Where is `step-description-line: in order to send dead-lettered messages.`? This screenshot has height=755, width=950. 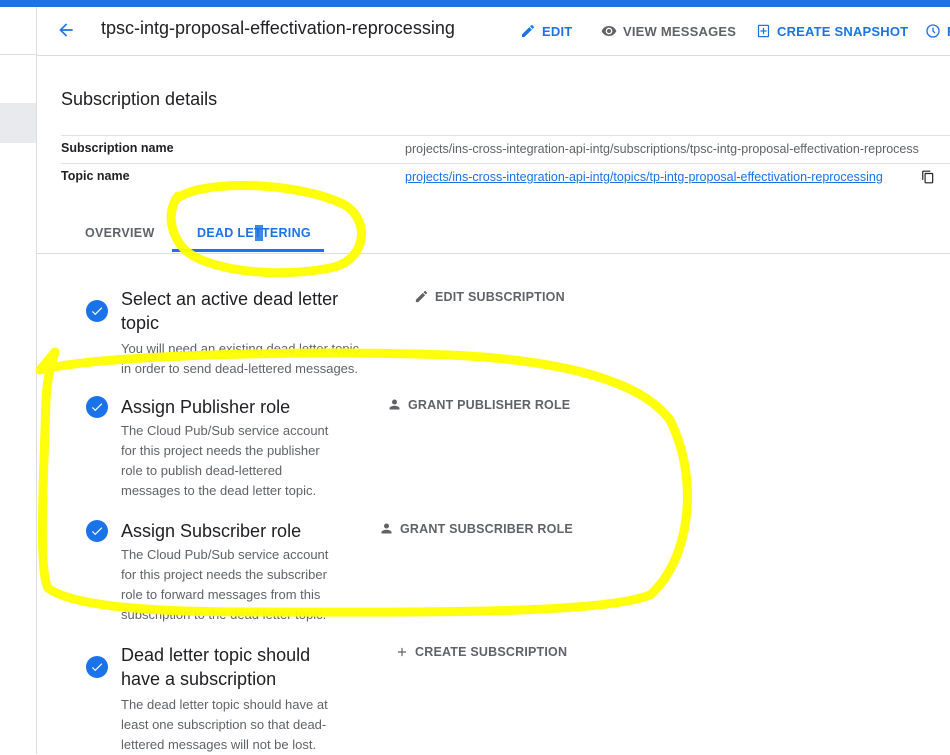 step-description-line: in order to send dead-lettered messages. is located at coordinates (240, 368).